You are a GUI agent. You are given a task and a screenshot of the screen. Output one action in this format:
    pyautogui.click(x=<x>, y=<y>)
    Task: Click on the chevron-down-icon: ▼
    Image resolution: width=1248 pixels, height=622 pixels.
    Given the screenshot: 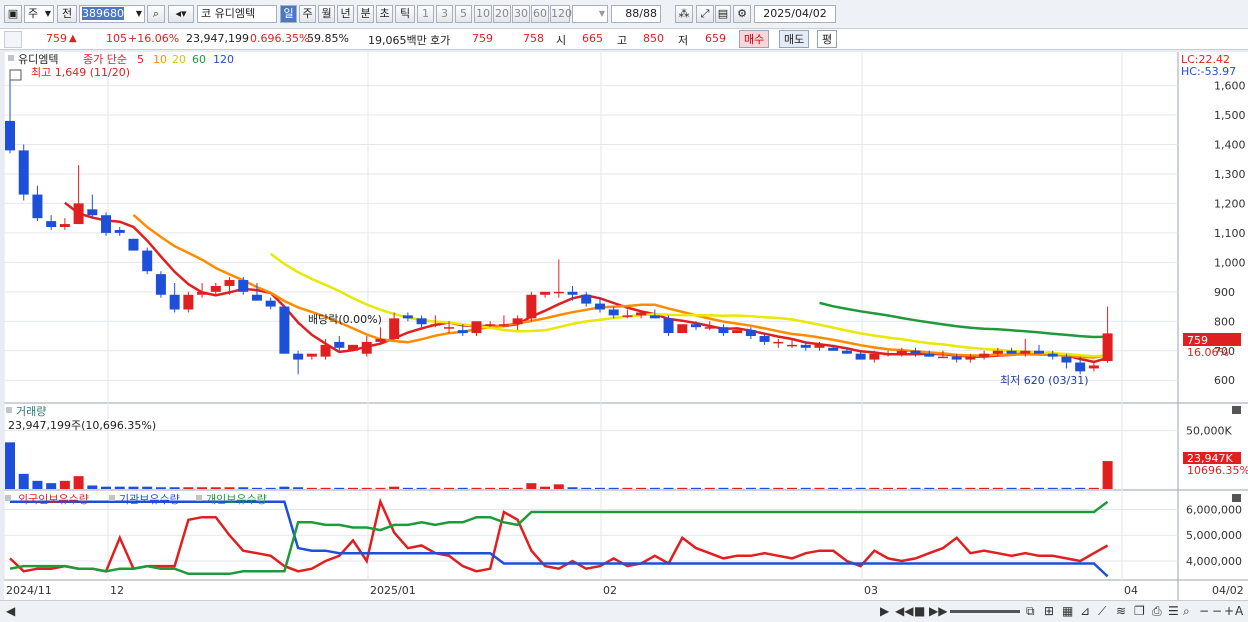 What is the action you would take?
    pyautogui.click(x=138, y=13)
    